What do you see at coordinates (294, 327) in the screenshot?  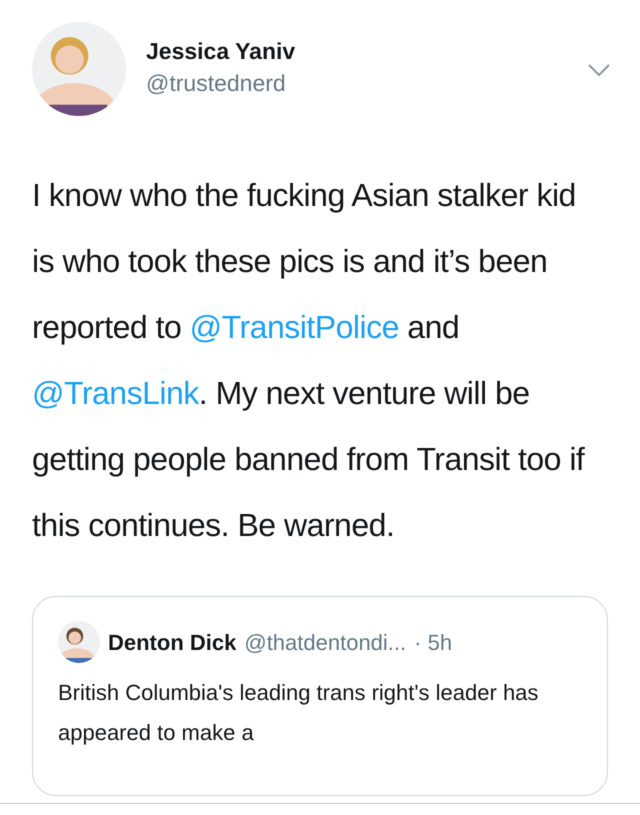 I see `mention-link: @TransitPolice` at bounding box center [294, 327].